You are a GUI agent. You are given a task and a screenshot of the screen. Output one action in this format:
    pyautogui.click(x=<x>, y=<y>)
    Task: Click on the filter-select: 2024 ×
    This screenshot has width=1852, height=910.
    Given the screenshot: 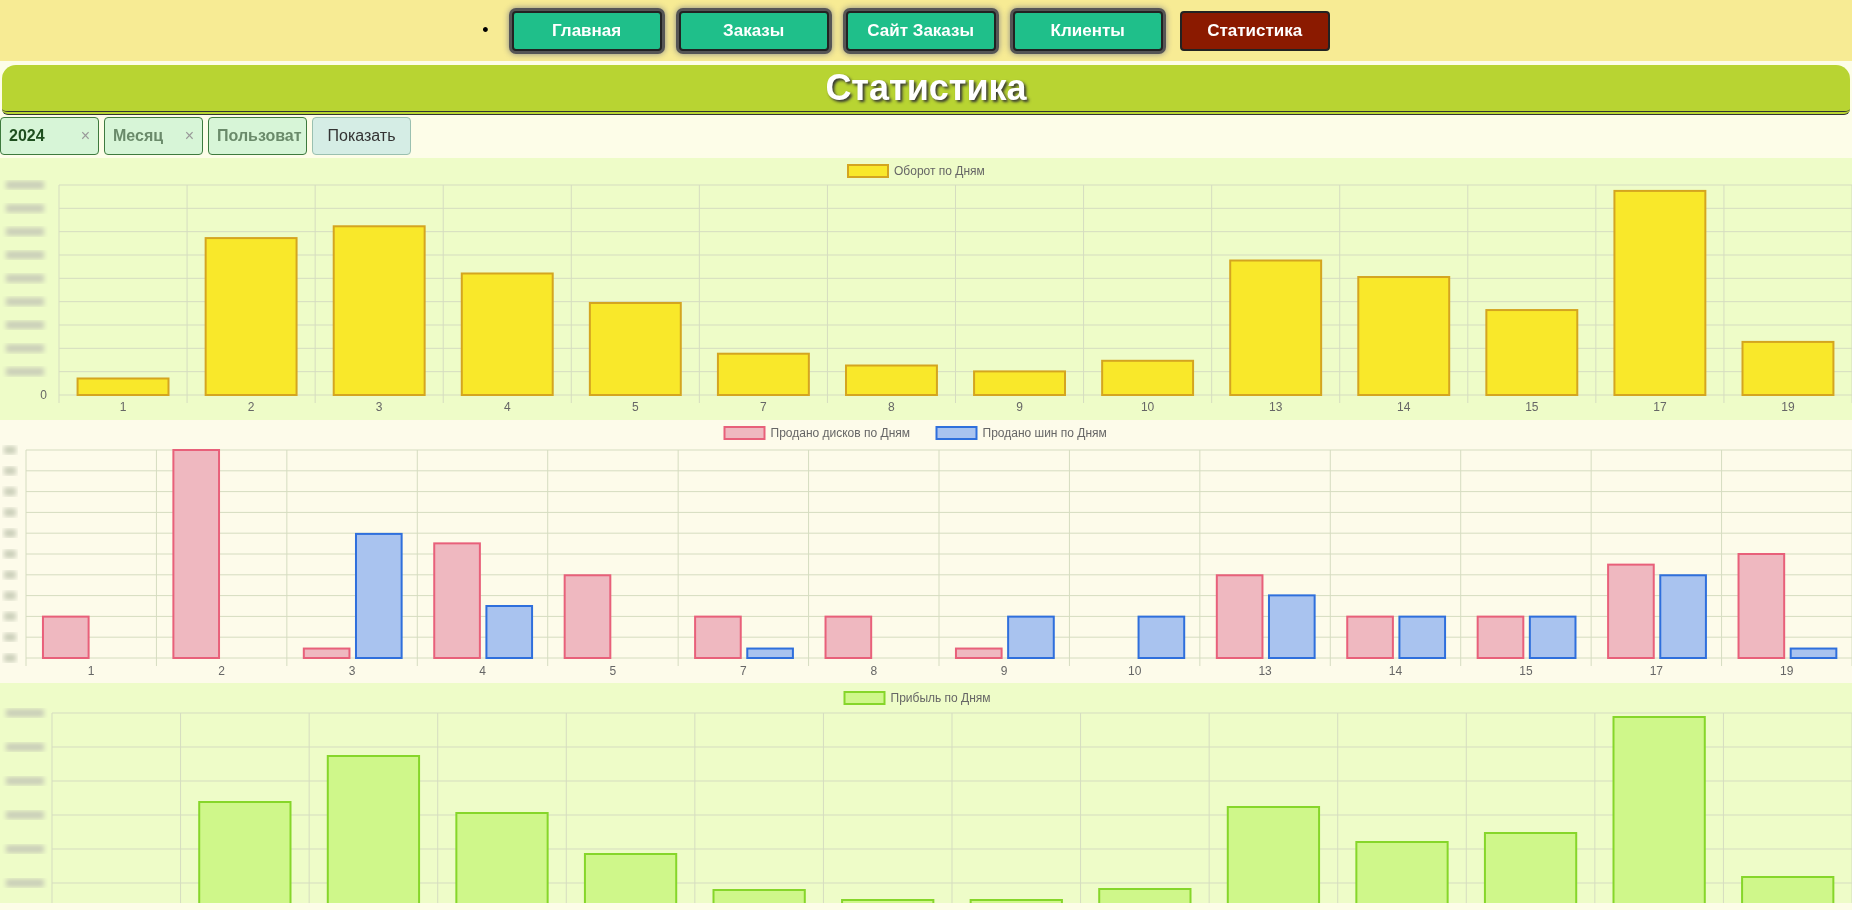 What is the action you would take?
    pyautogui.click(x=49, y=136)
    